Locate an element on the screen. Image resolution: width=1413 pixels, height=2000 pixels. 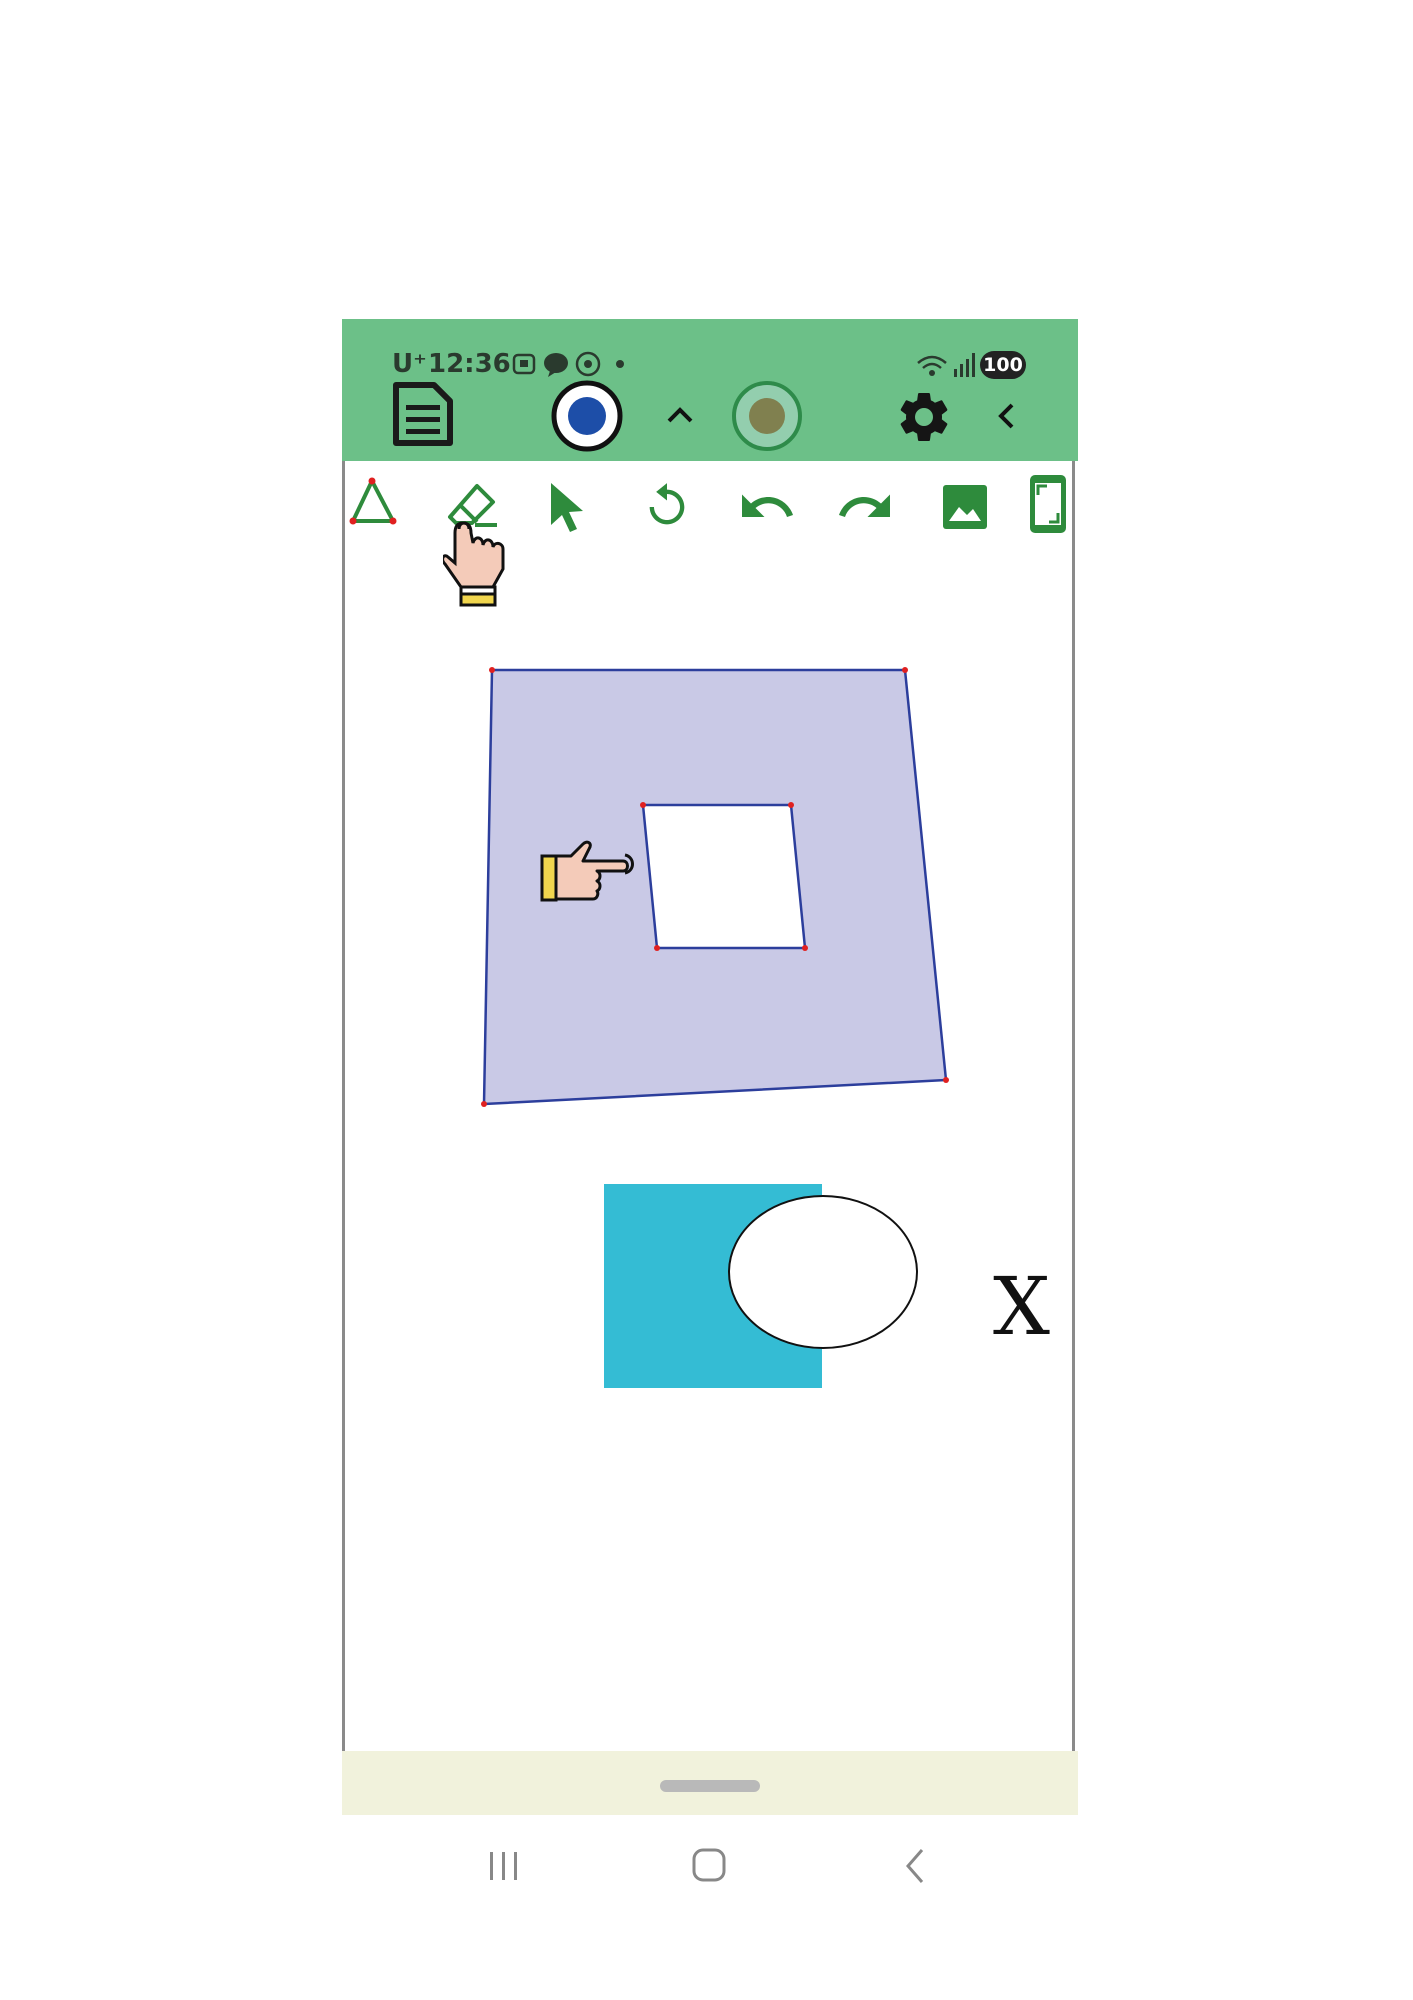
signal-wifi-icons is located at coordinates (946, 365).